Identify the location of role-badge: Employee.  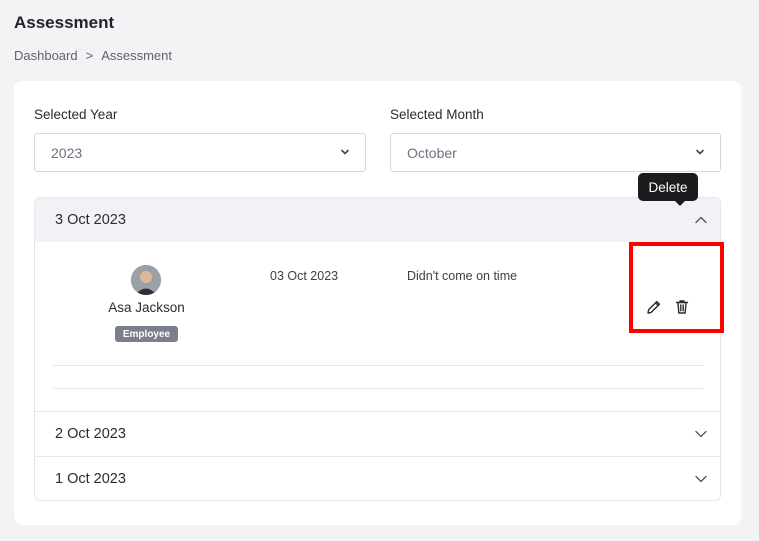
(146, 334).